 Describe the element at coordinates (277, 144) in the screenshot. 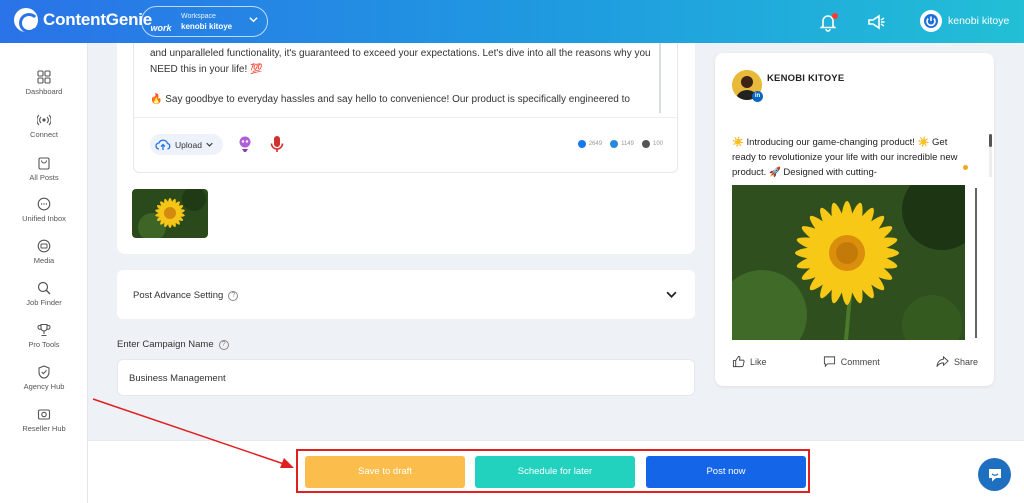

I see `microphone-icon` at that location.